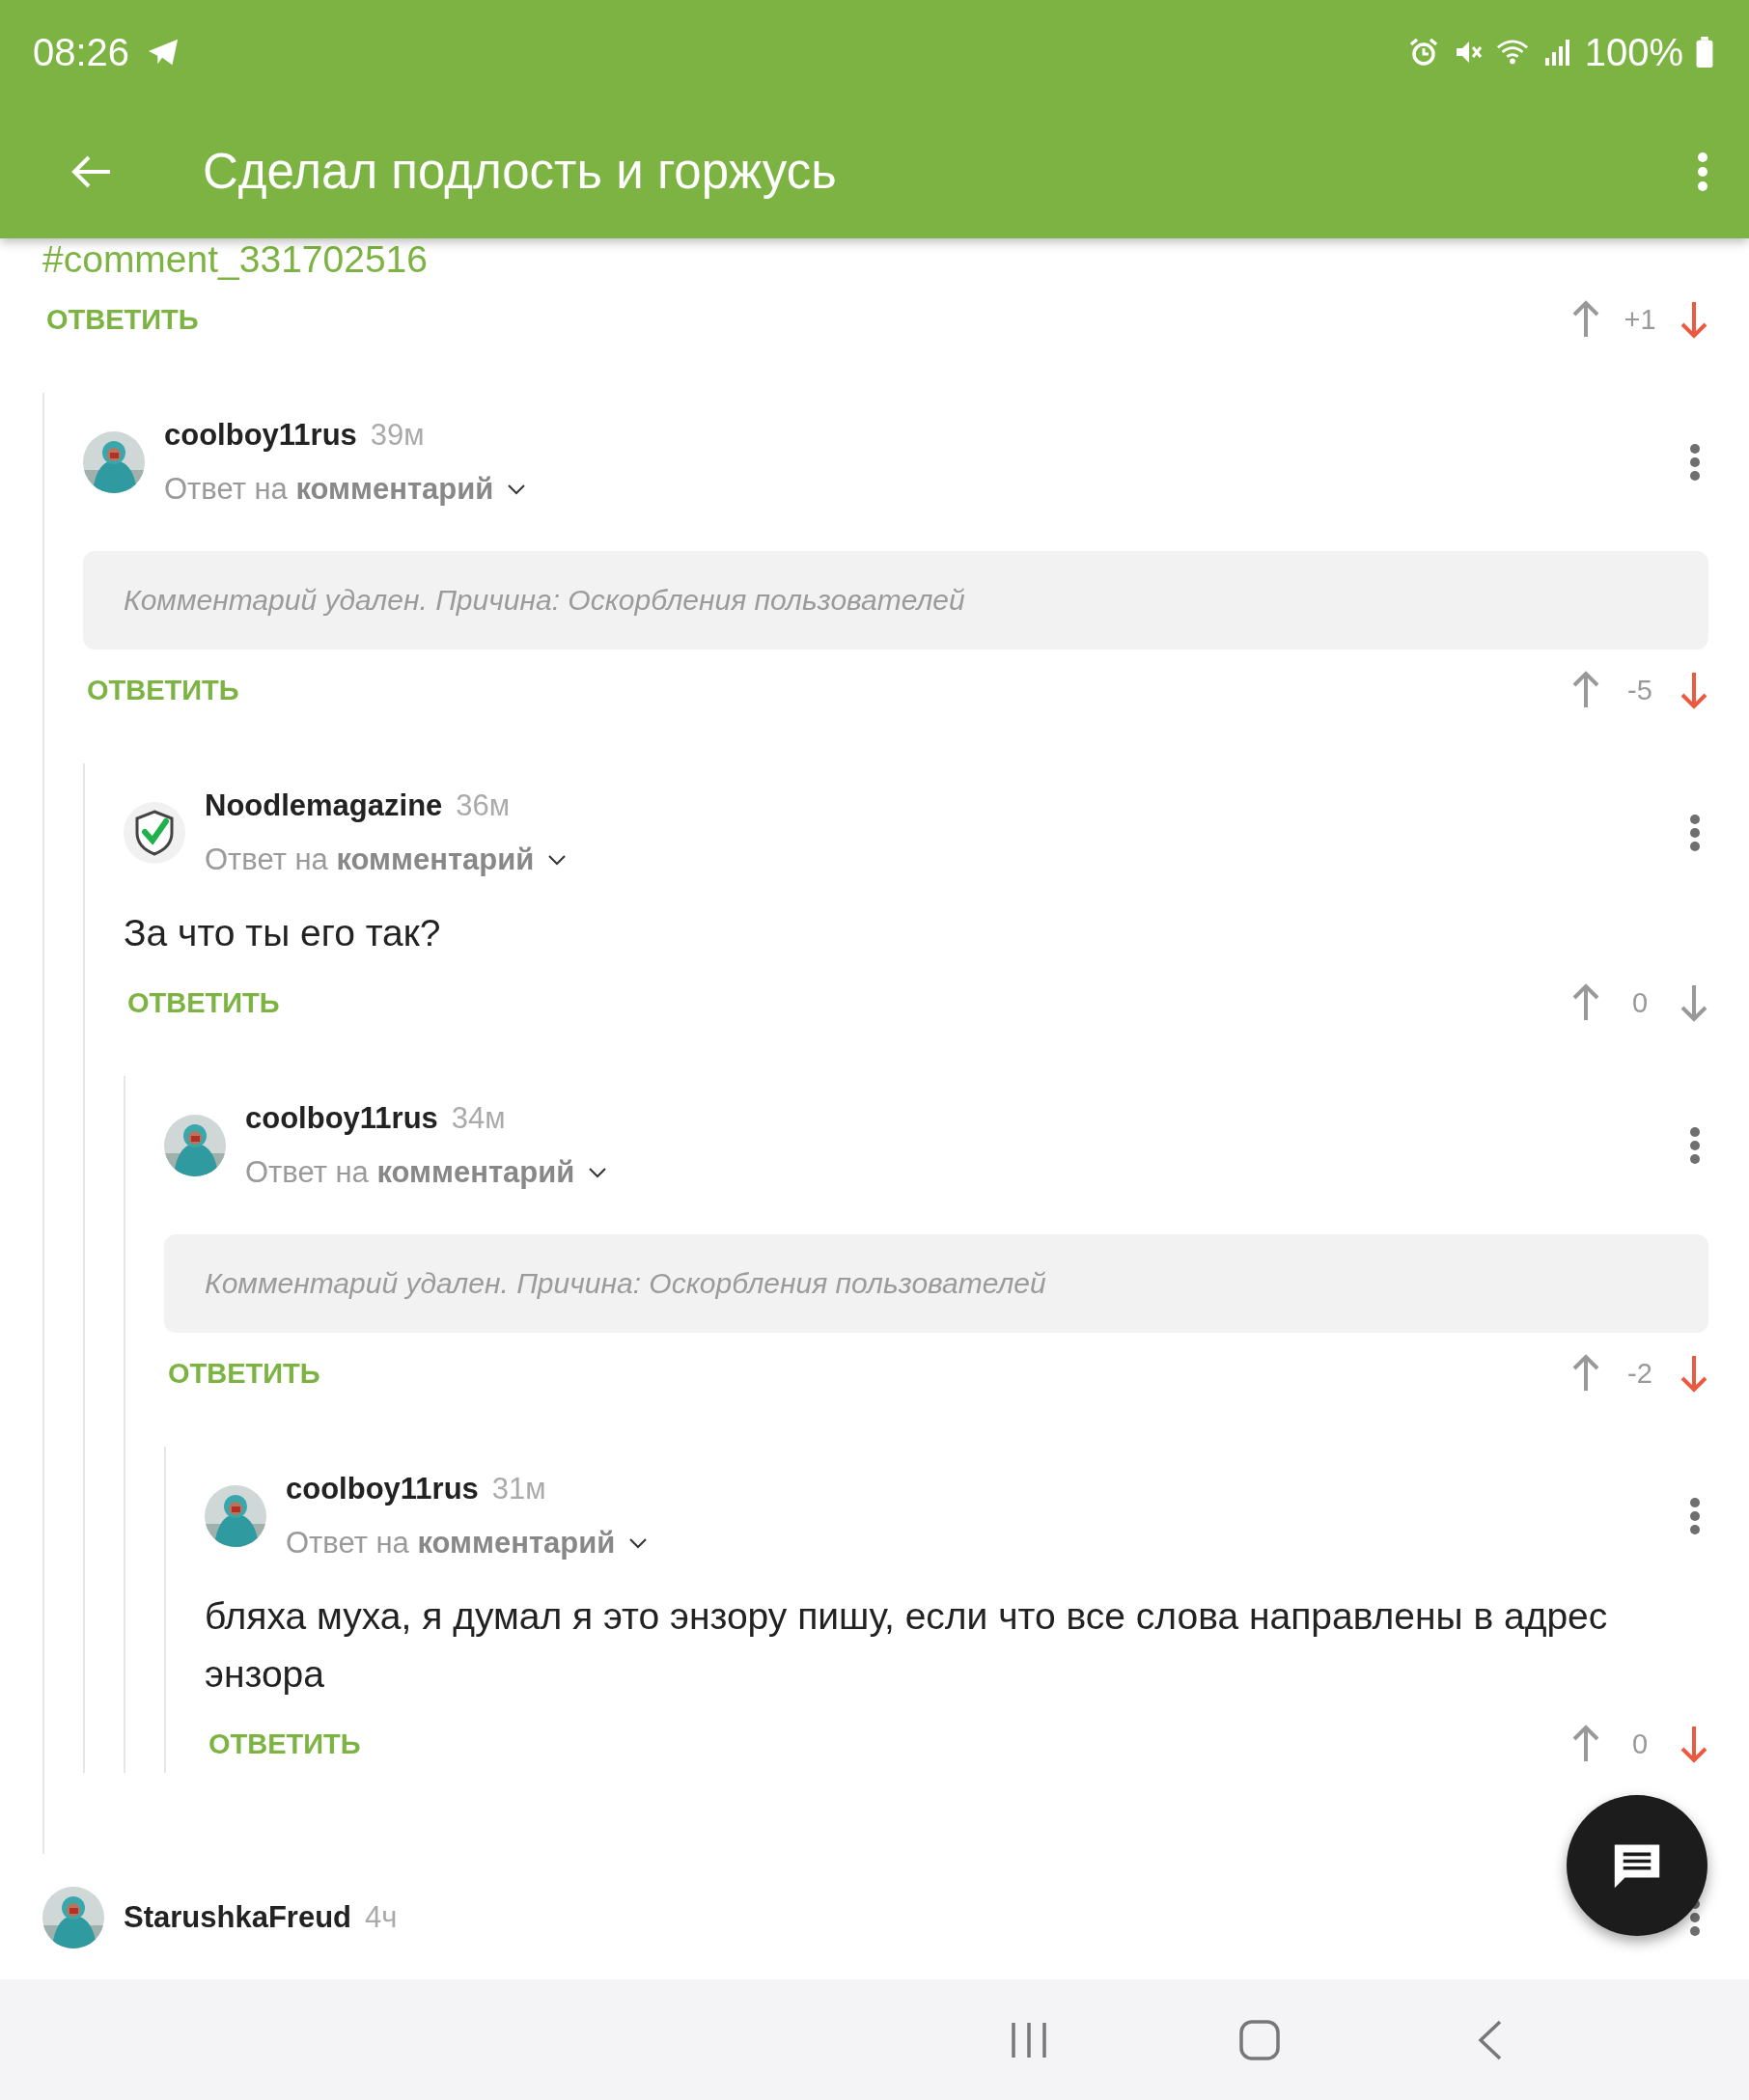 The image size is (1749, 2100). I want to click on comment-time: 36м, so click(483, 805).